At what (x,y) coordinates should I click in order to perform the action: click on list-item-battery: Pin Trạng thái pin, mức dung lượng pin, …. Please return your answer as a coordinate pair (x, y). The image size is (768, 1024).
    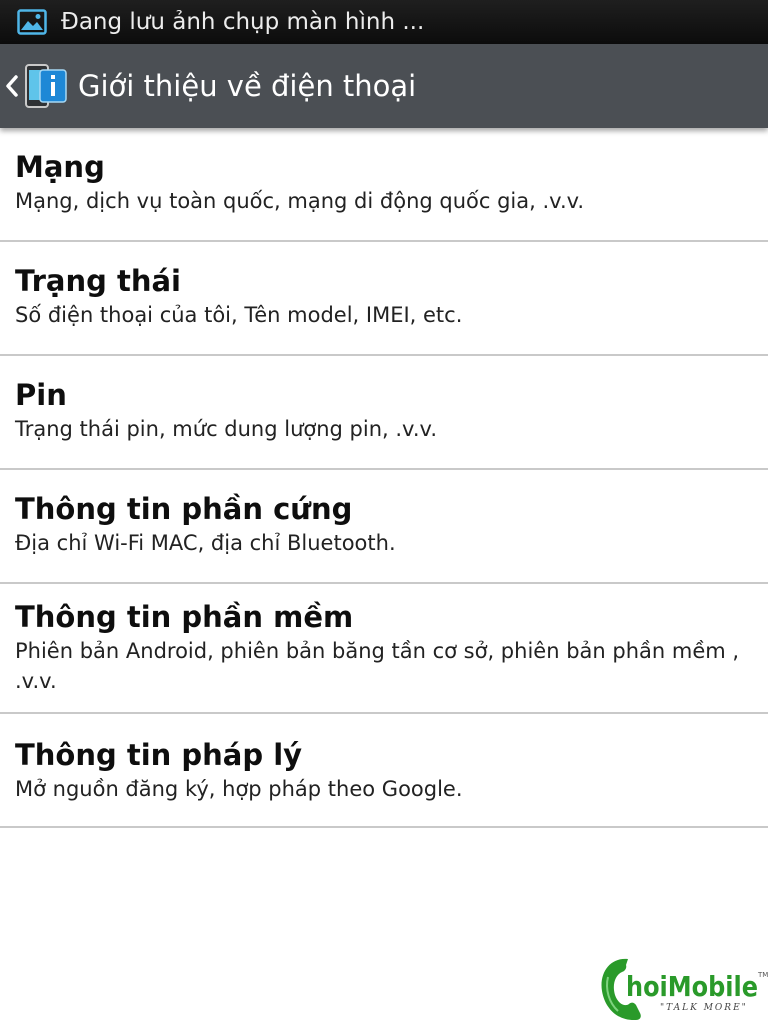
    Looking at the image, I should click on (384, 413).